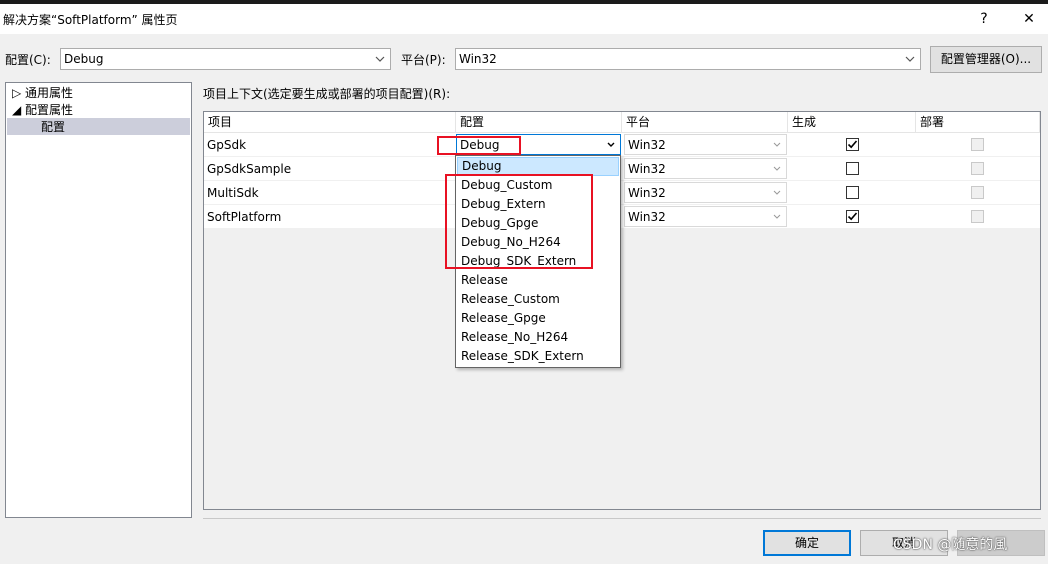 This screenshot has height=564, width=1048. Describe the element at coordinates (53, 127) in the screenshot. I see `tree-item-config: 配置` at that location.